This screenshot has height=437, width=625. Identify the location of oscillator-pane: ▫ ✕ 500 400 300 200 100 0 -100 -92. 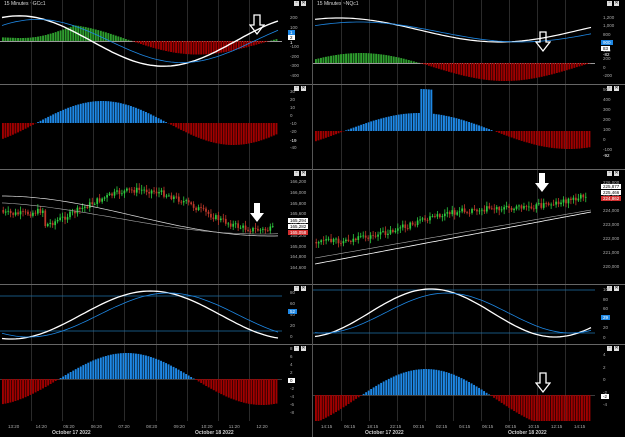
(469, 127).